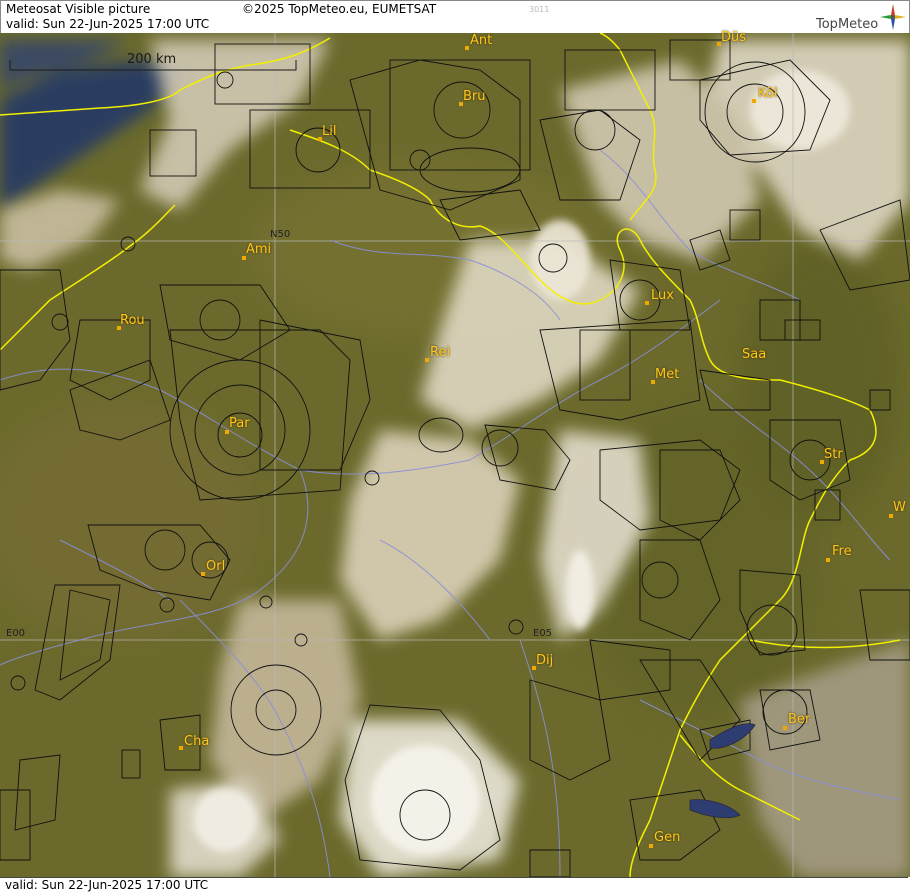  What do you see at coordinates (239, 423) in the screenshot?
I see `city-label-par: Par` at bounding box center [239, 423].